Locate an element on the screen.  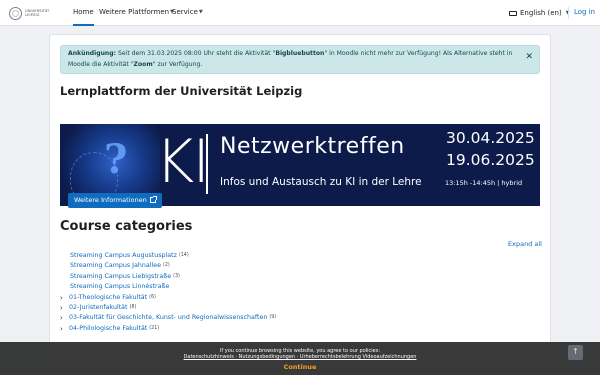
alert-prefix: Ankündigung: is located at coordinates (92, 53).